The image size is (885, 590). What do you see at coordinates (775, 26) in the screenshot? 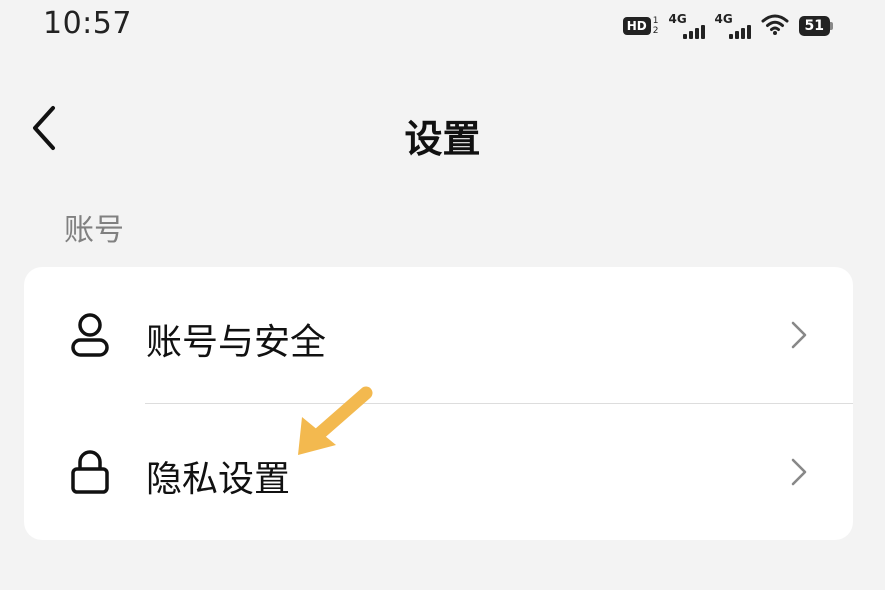
I see `wifi-icon` at bounding box center [775, 26].